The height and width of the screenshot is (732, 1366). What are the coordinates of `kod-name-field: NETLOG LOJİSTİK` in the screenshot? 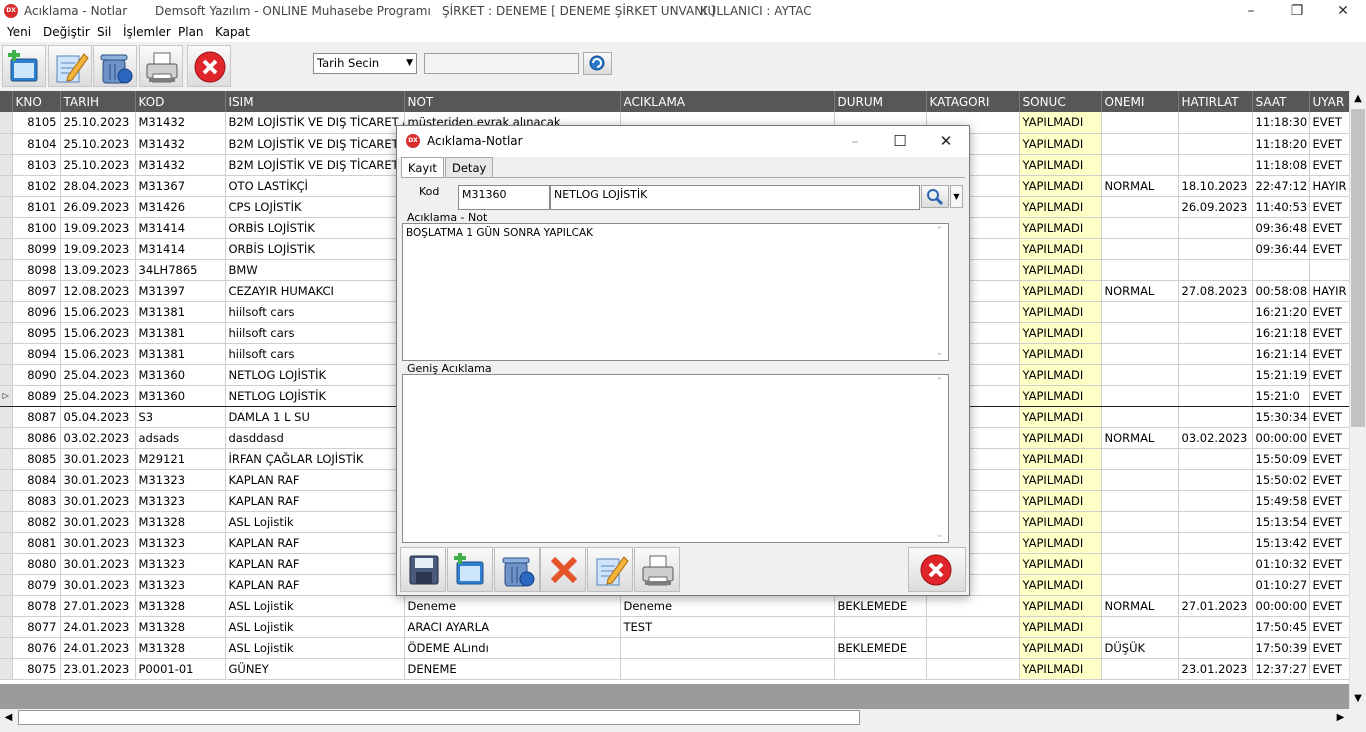 It's located at (735, 197).